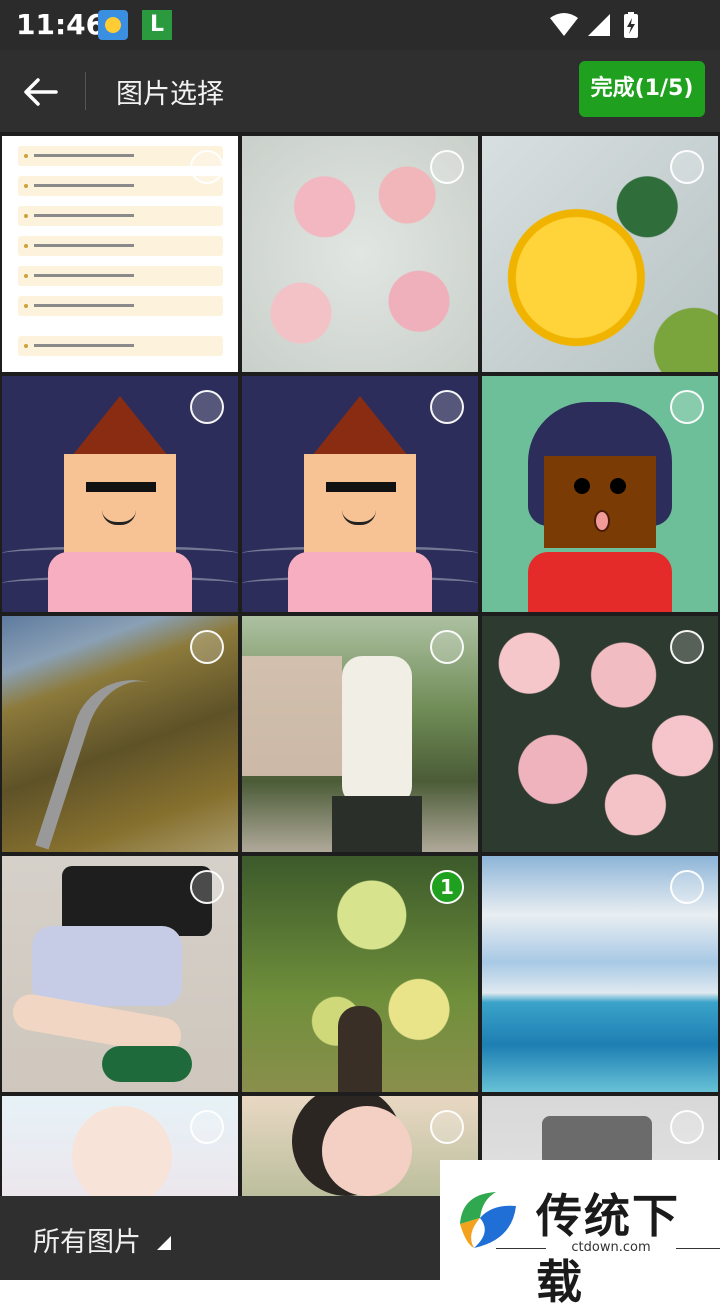 The height and width of the screenshot is (1312, 720). I want to click on watermark-logo-icon, so click(488, 1220).